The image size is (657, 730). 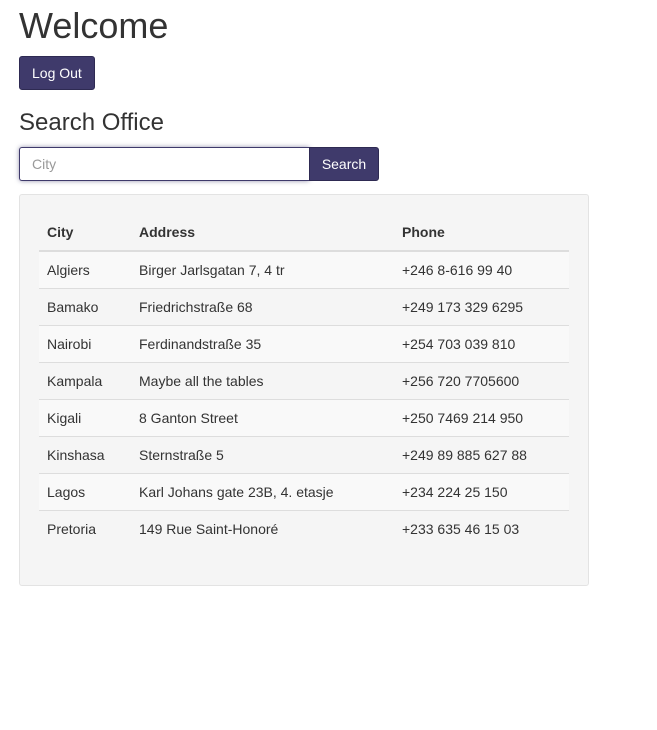 What do you see at coordinates (85, 344) in the screenshot?
I see `cell-city: Nairobi` at bounding box center [85, 344].